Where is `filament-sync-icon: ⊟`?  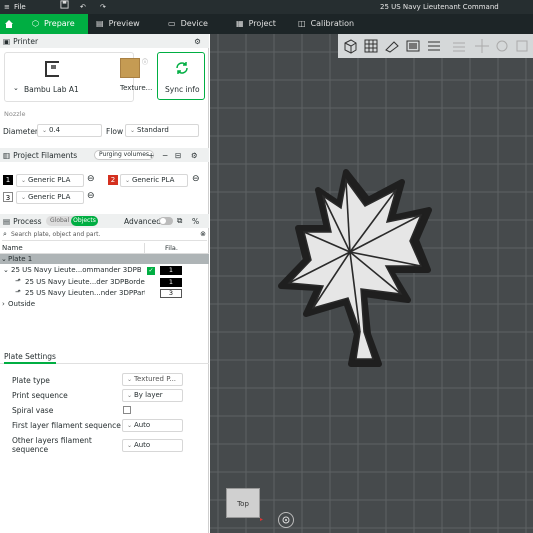 filament-sync-icon: ⊟ is located at coordinates (178, 155).